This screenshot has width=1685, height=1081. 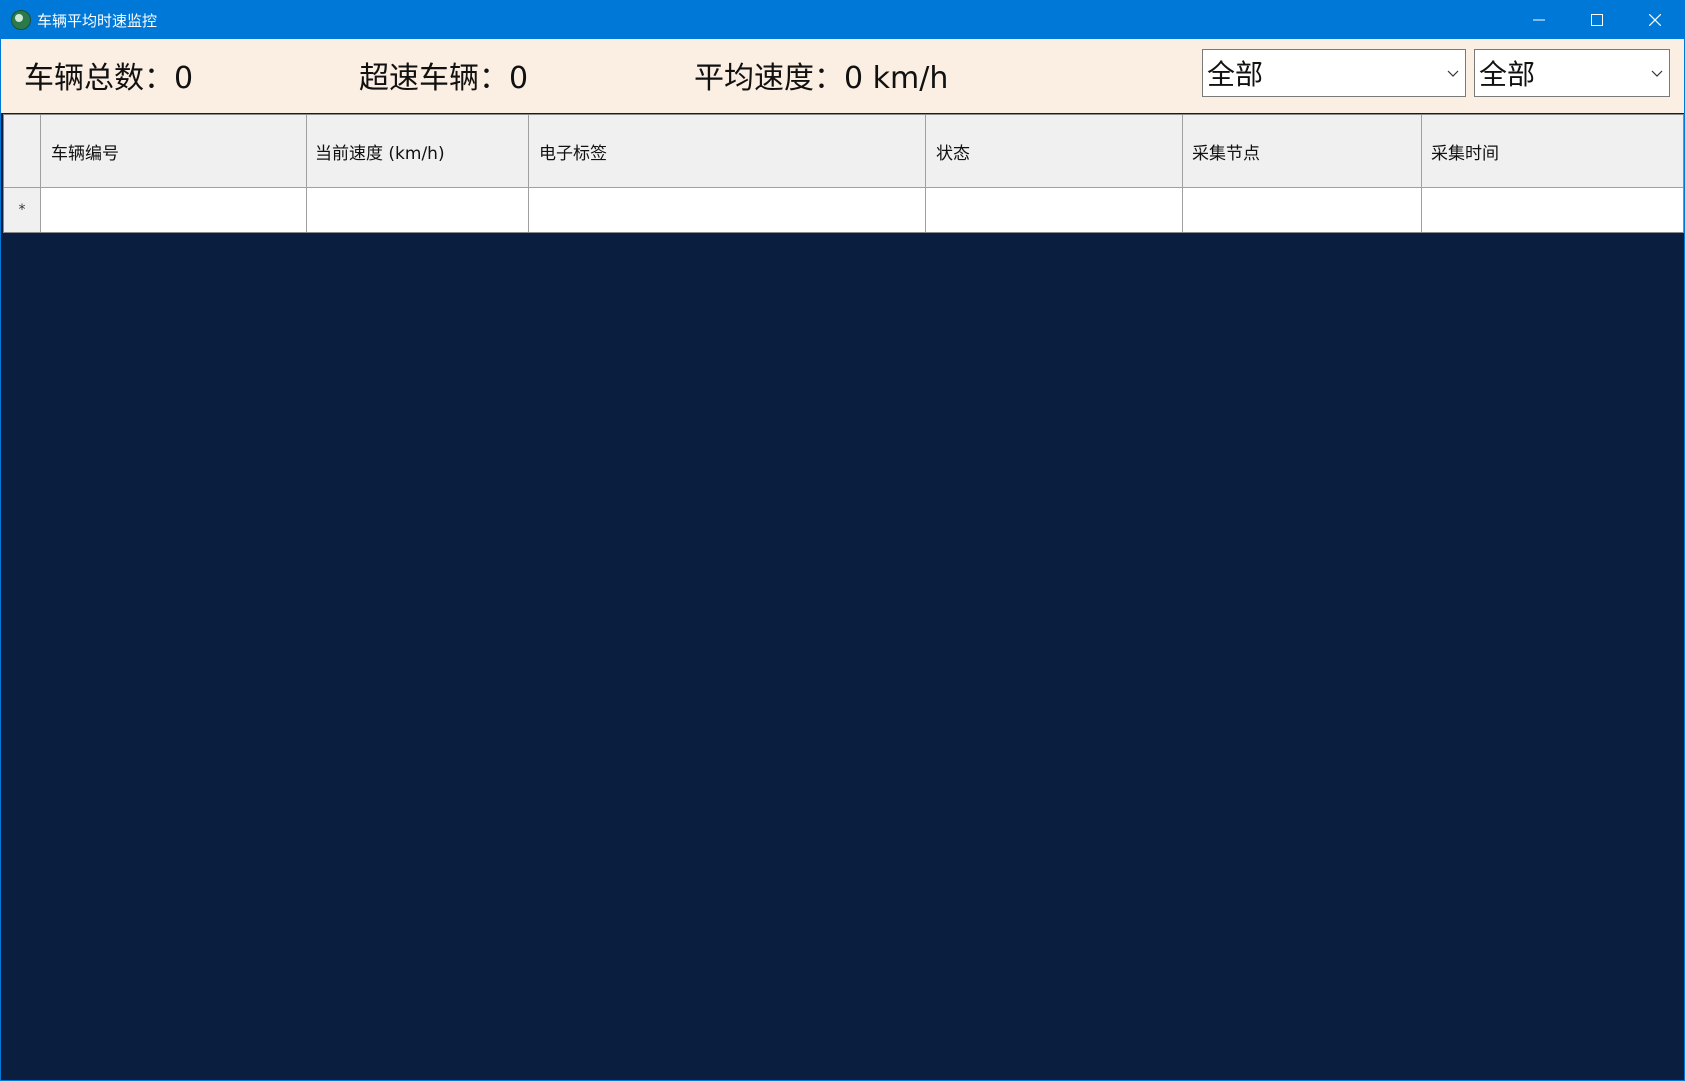 I want to click on maximize-button, so click(x=1597, y=20).